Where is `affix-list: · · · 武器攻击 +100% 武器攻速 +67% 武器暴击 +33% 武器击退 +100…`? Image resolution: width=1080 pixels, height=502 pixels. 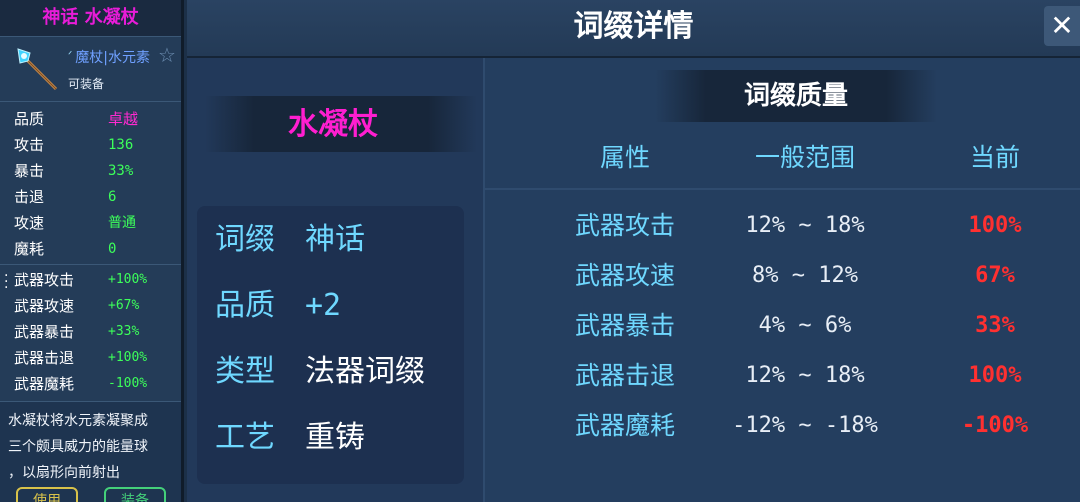
affix-list: · · · 武器攻击 +100% 武器攻速 +67% 武器暴击 +33% 武器击退 +100… is located at coordinates (90, 333).